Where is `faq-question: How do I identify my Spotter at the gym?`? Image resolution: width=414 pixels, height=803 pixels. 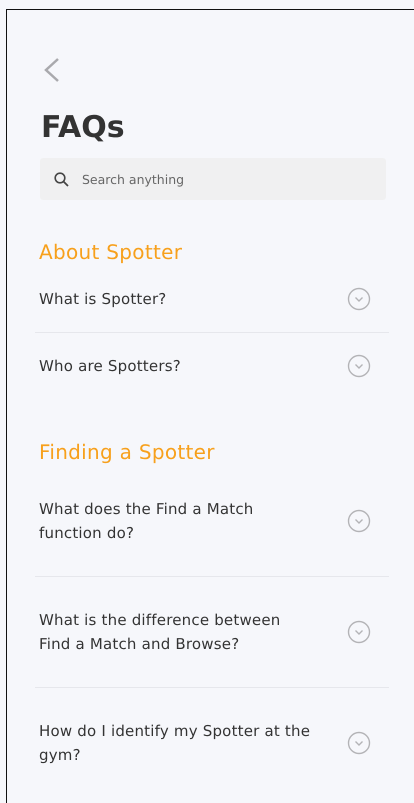 faq-question: How do I identify my Spotter at the gym? is located at coordinates (177, 743).